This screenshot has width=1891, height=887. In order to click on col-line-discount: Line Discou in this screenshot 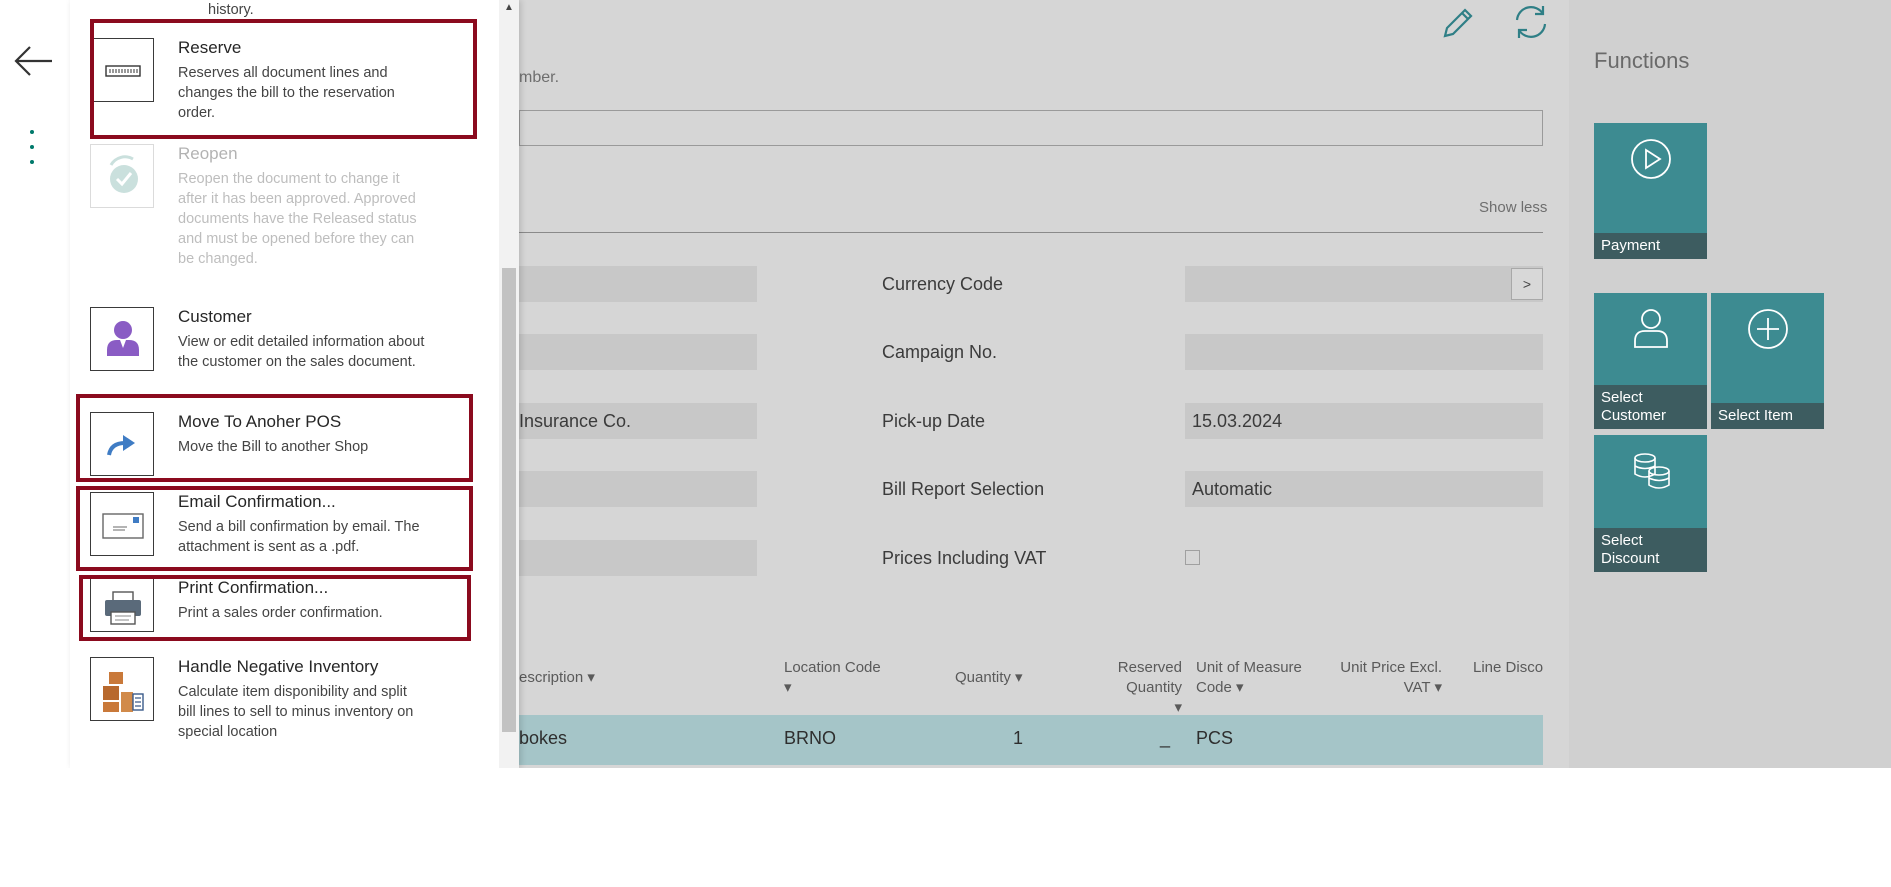, I will do `click(1508, 668)`.